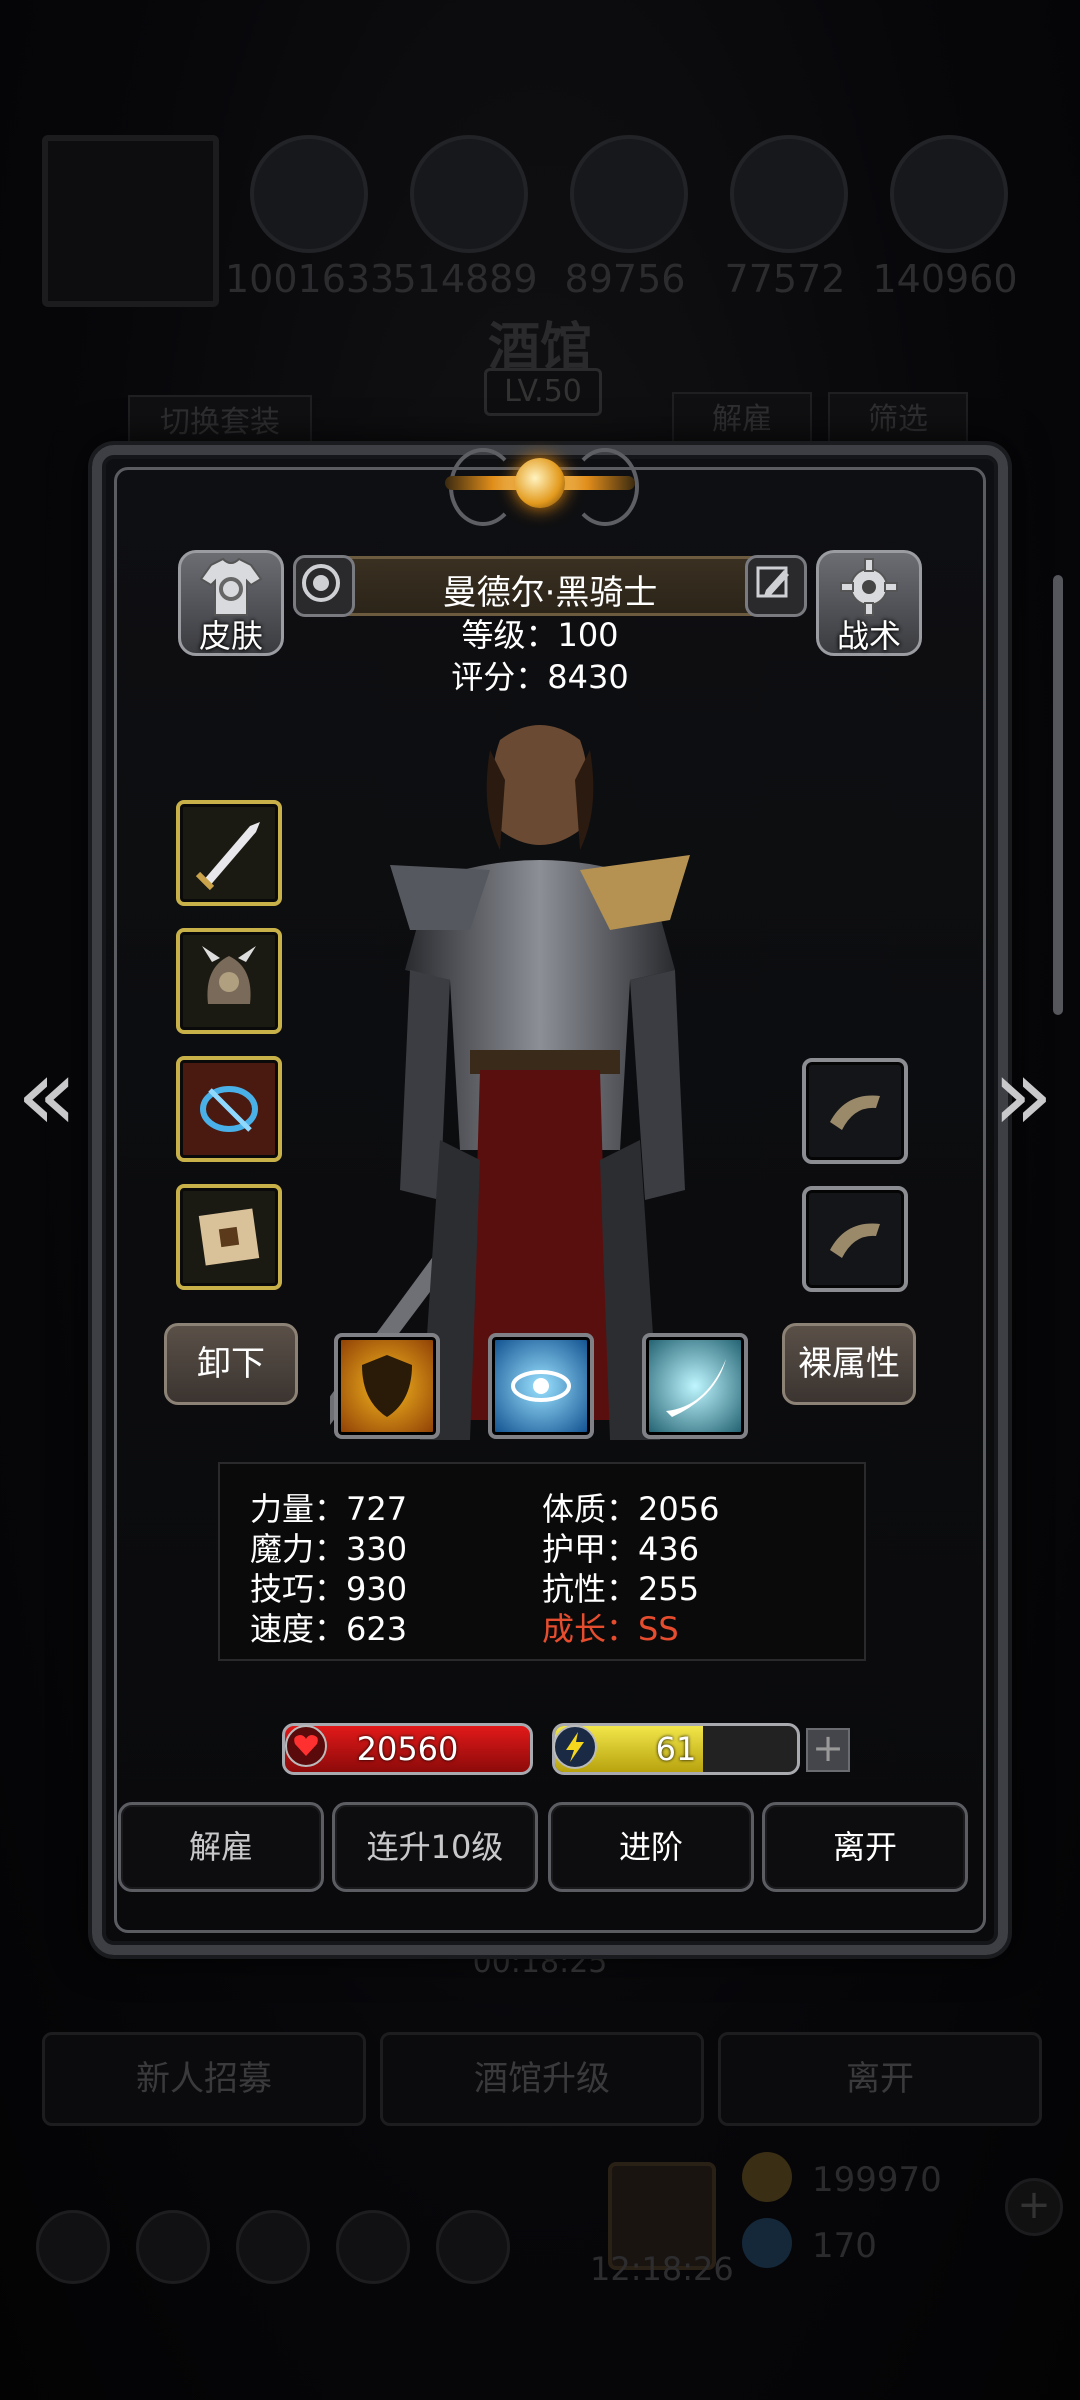 The width and height of the screenshot is (1080, 2400). I want to click on skill-shield, so click(387, 1386).